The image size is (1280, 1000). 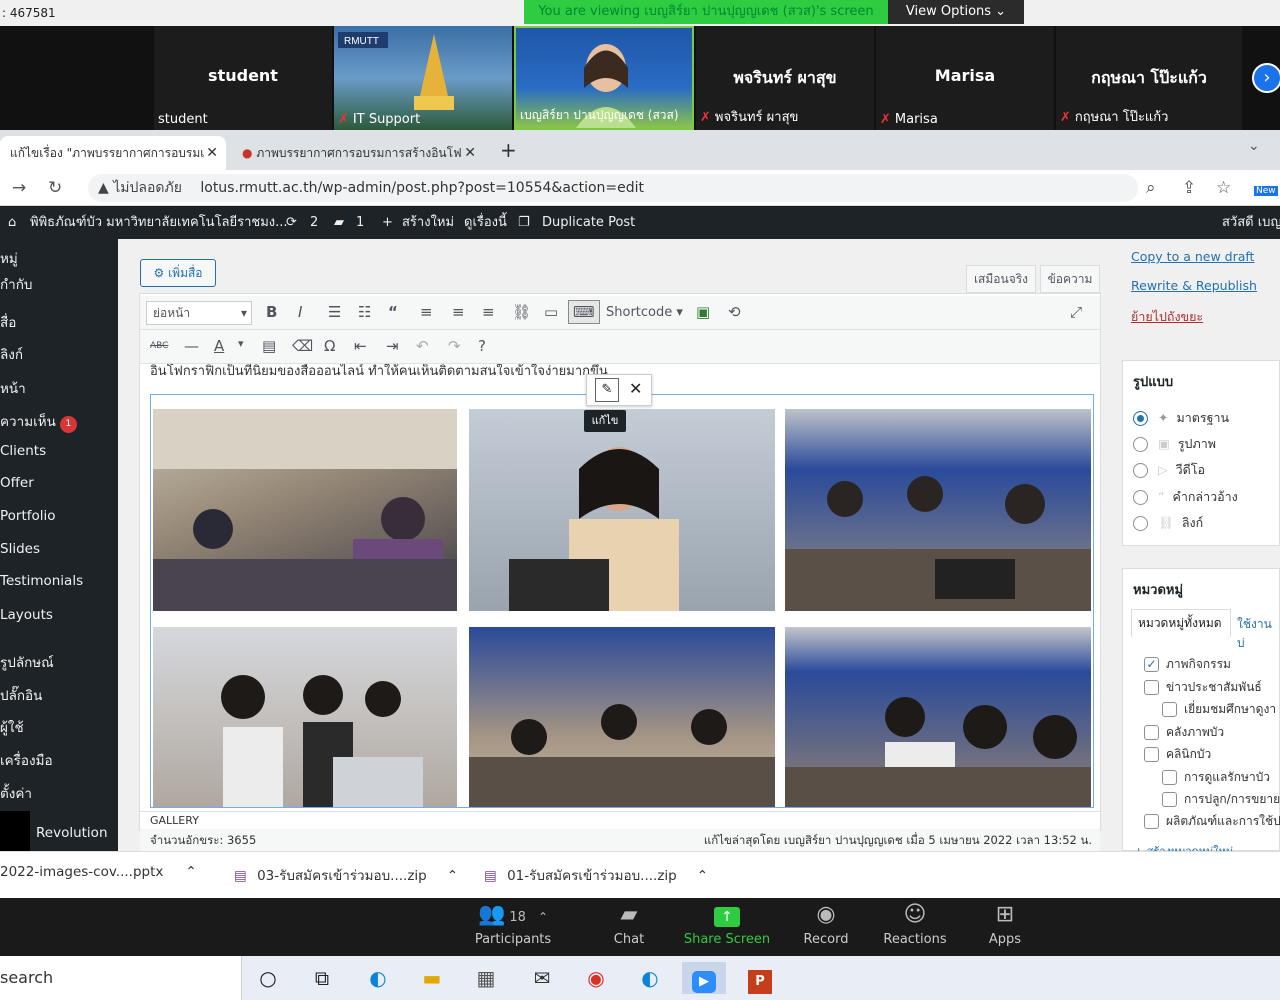 What do you see at coordinates (314, 223) in the screenshot?
I see `updates-count: 2` at bounding box center [314, 223].